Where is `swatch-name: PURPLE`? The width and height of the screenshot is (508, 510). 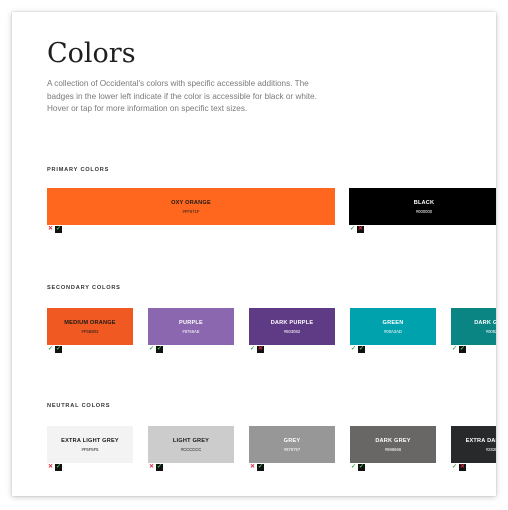 swatch-name: PURPLE is located at coordinates (191, 322).